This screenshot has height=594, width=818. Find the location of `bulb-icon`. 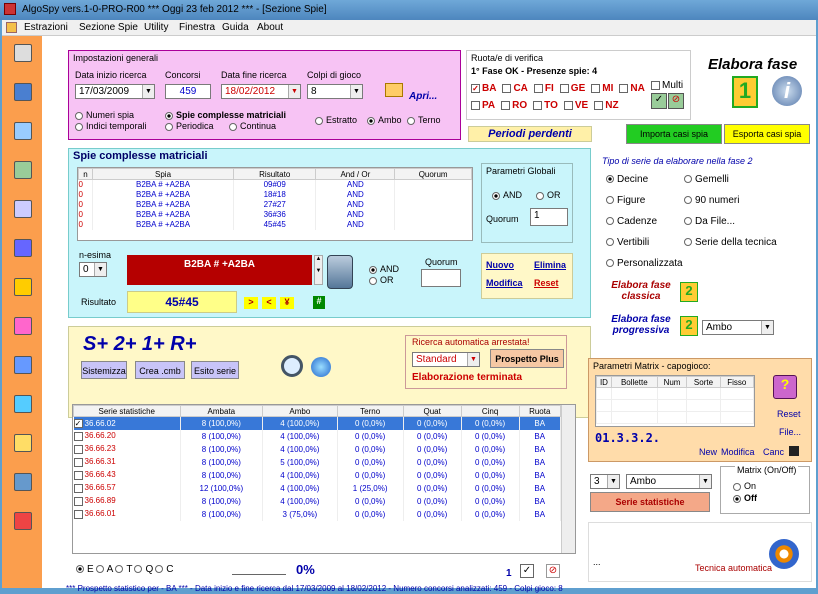

bulb-icon is located at coordinates (23, 209).